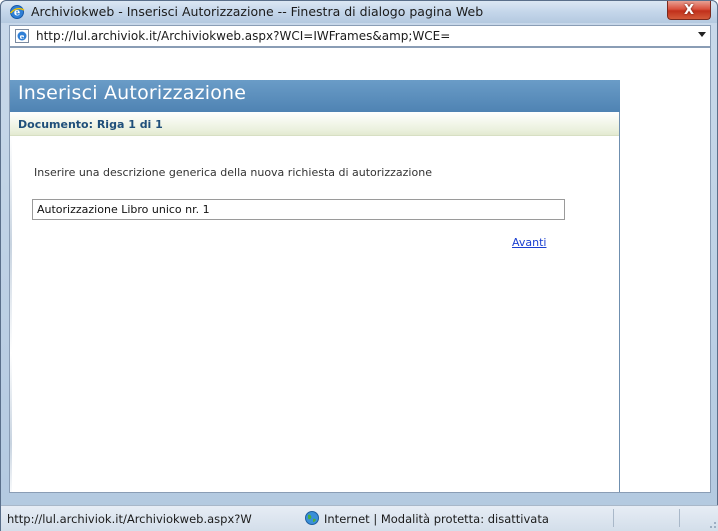 Image resolution: width=718 pixels, height=531 pixels. I want to click on close-icon: X, so click(689, 10).